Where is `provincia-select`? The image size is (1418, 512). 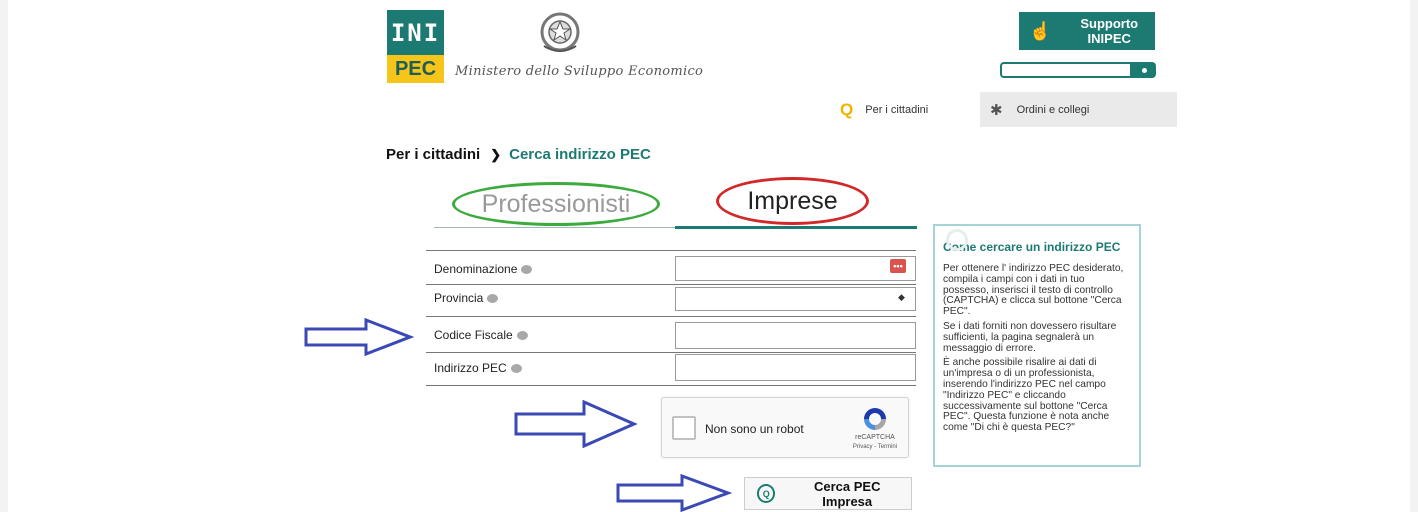 provincia-select is located at coordinates (795, 299).